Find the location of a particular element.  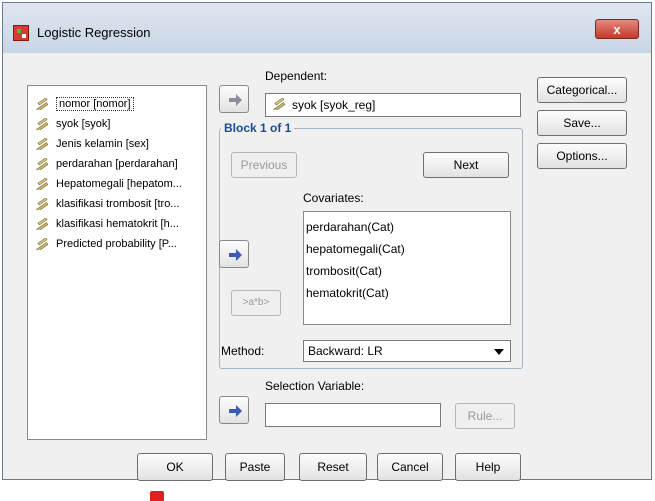

title-bar: Logistic Regression x is located at coordinates (327, 28).